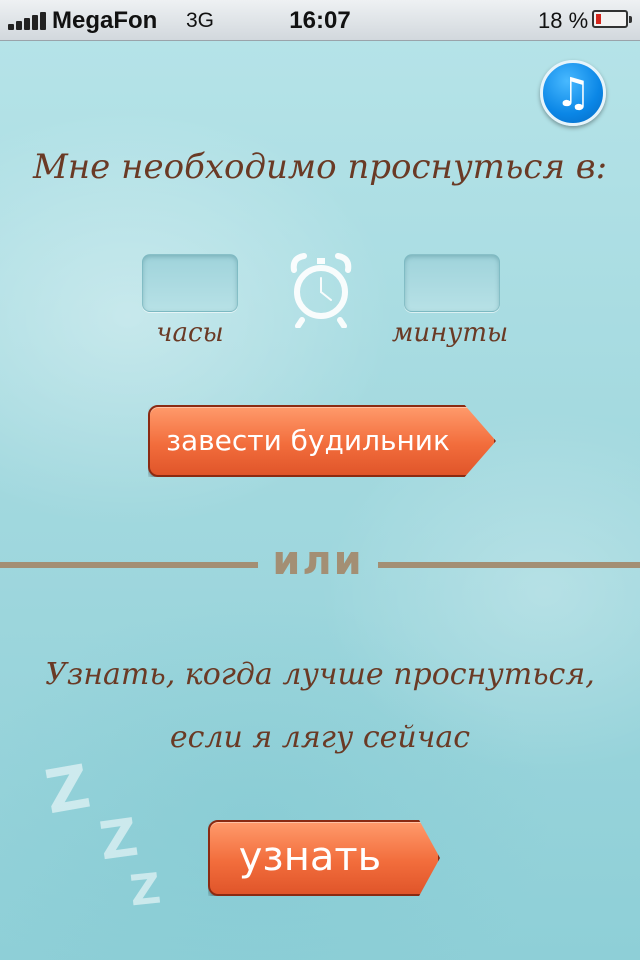 The height and width of the screenshot is (960, 640). I want to click on find-out-label: узнать, so click(310, 857).